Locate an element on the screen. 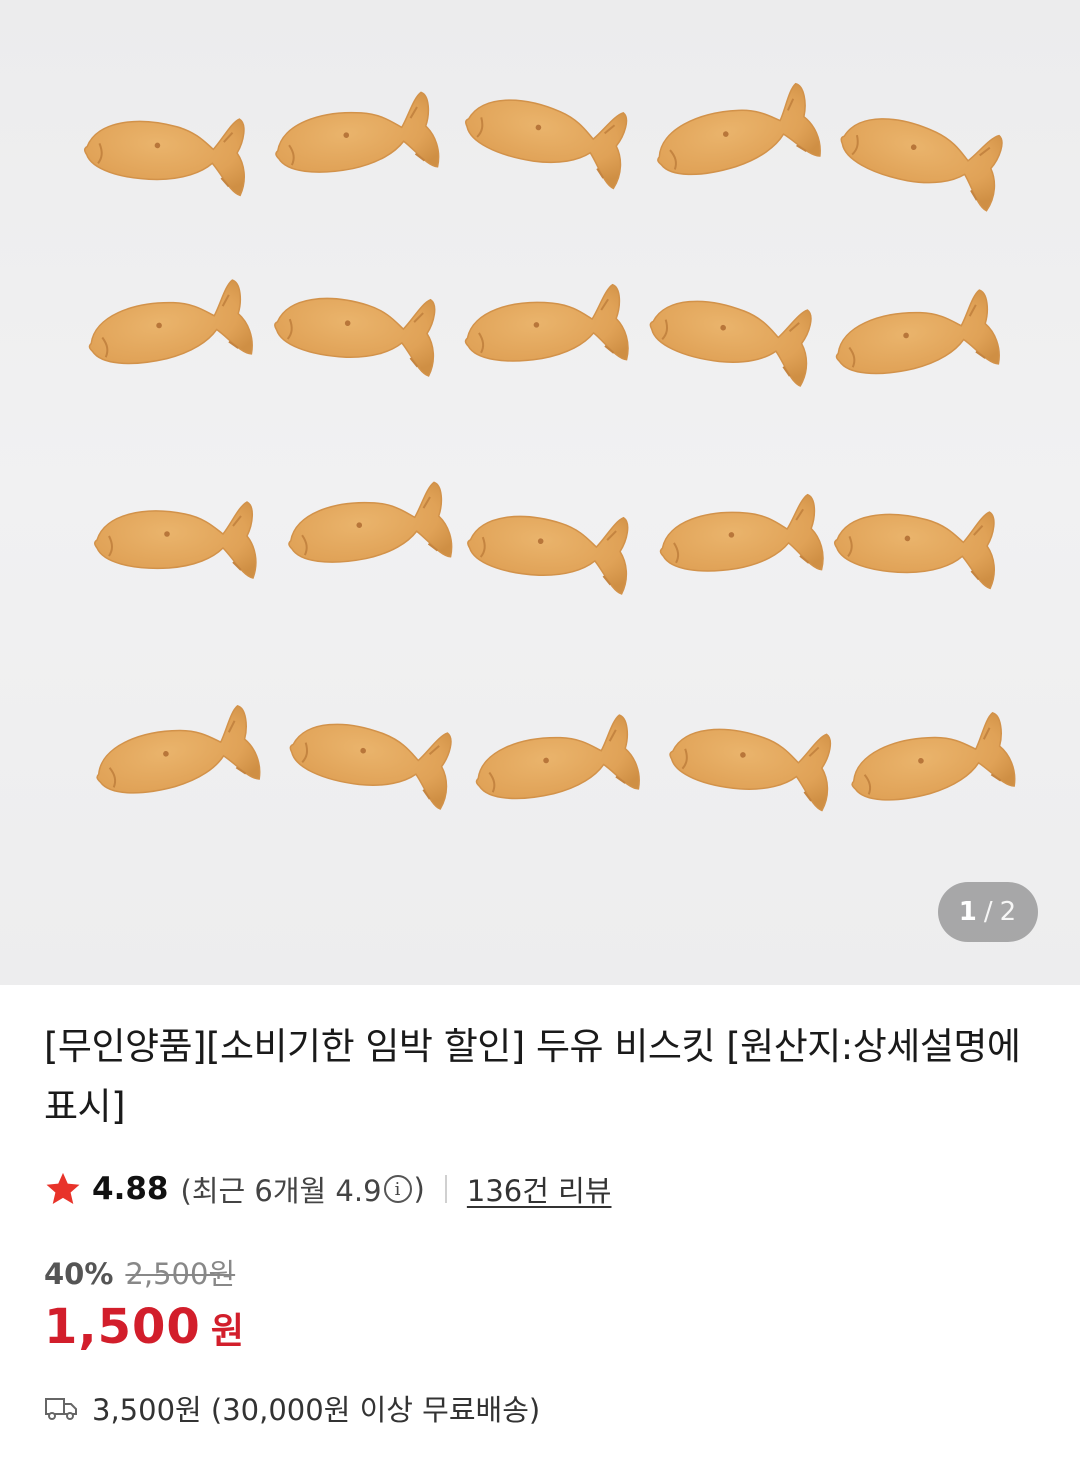 Image resolution: width=1080 pixels, height=1481 pixels. current-page: 1 is located at coordinates (968, 912).